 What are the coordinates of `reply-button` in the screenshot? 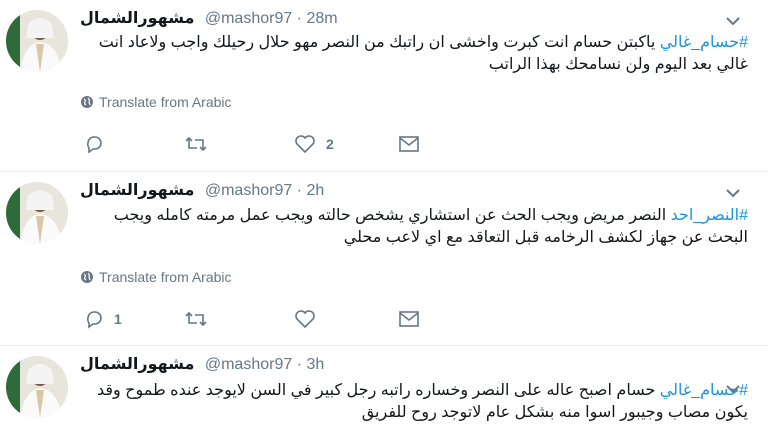 It's located at (99, 144).